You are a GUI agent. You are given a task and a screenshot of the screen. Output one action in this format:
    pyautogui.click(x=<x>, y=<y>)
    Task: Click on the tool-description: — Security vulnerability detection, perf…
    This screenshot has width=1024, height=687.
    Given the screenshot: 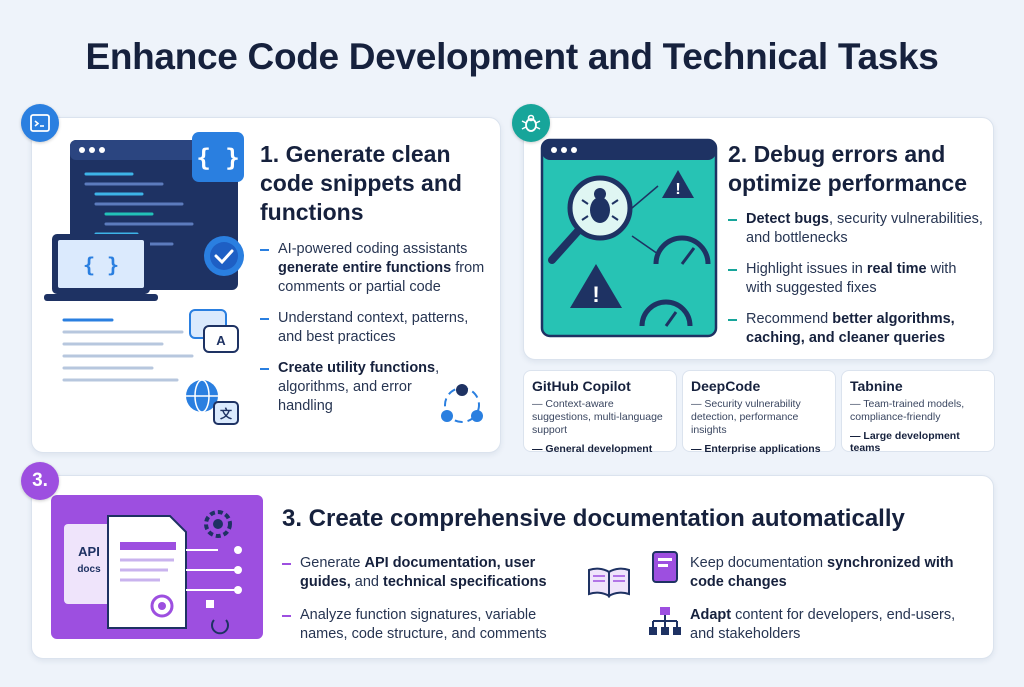 What is the action you would take?
    pyautogui.click(x=746, y=417)
    